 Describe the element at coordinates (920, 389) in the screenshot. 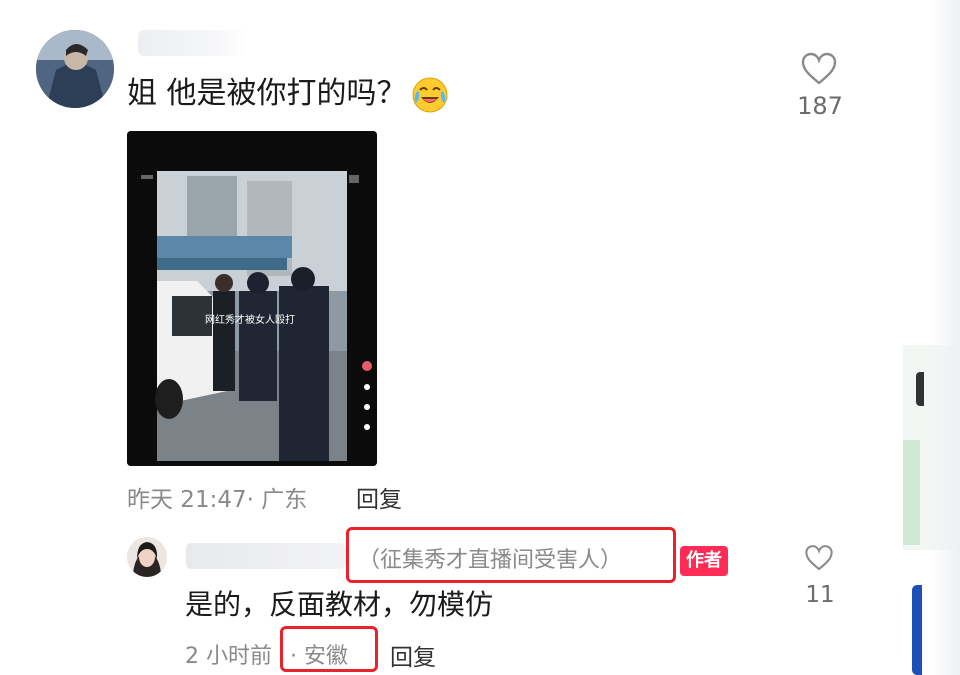

I see `edge-handle` at that location.